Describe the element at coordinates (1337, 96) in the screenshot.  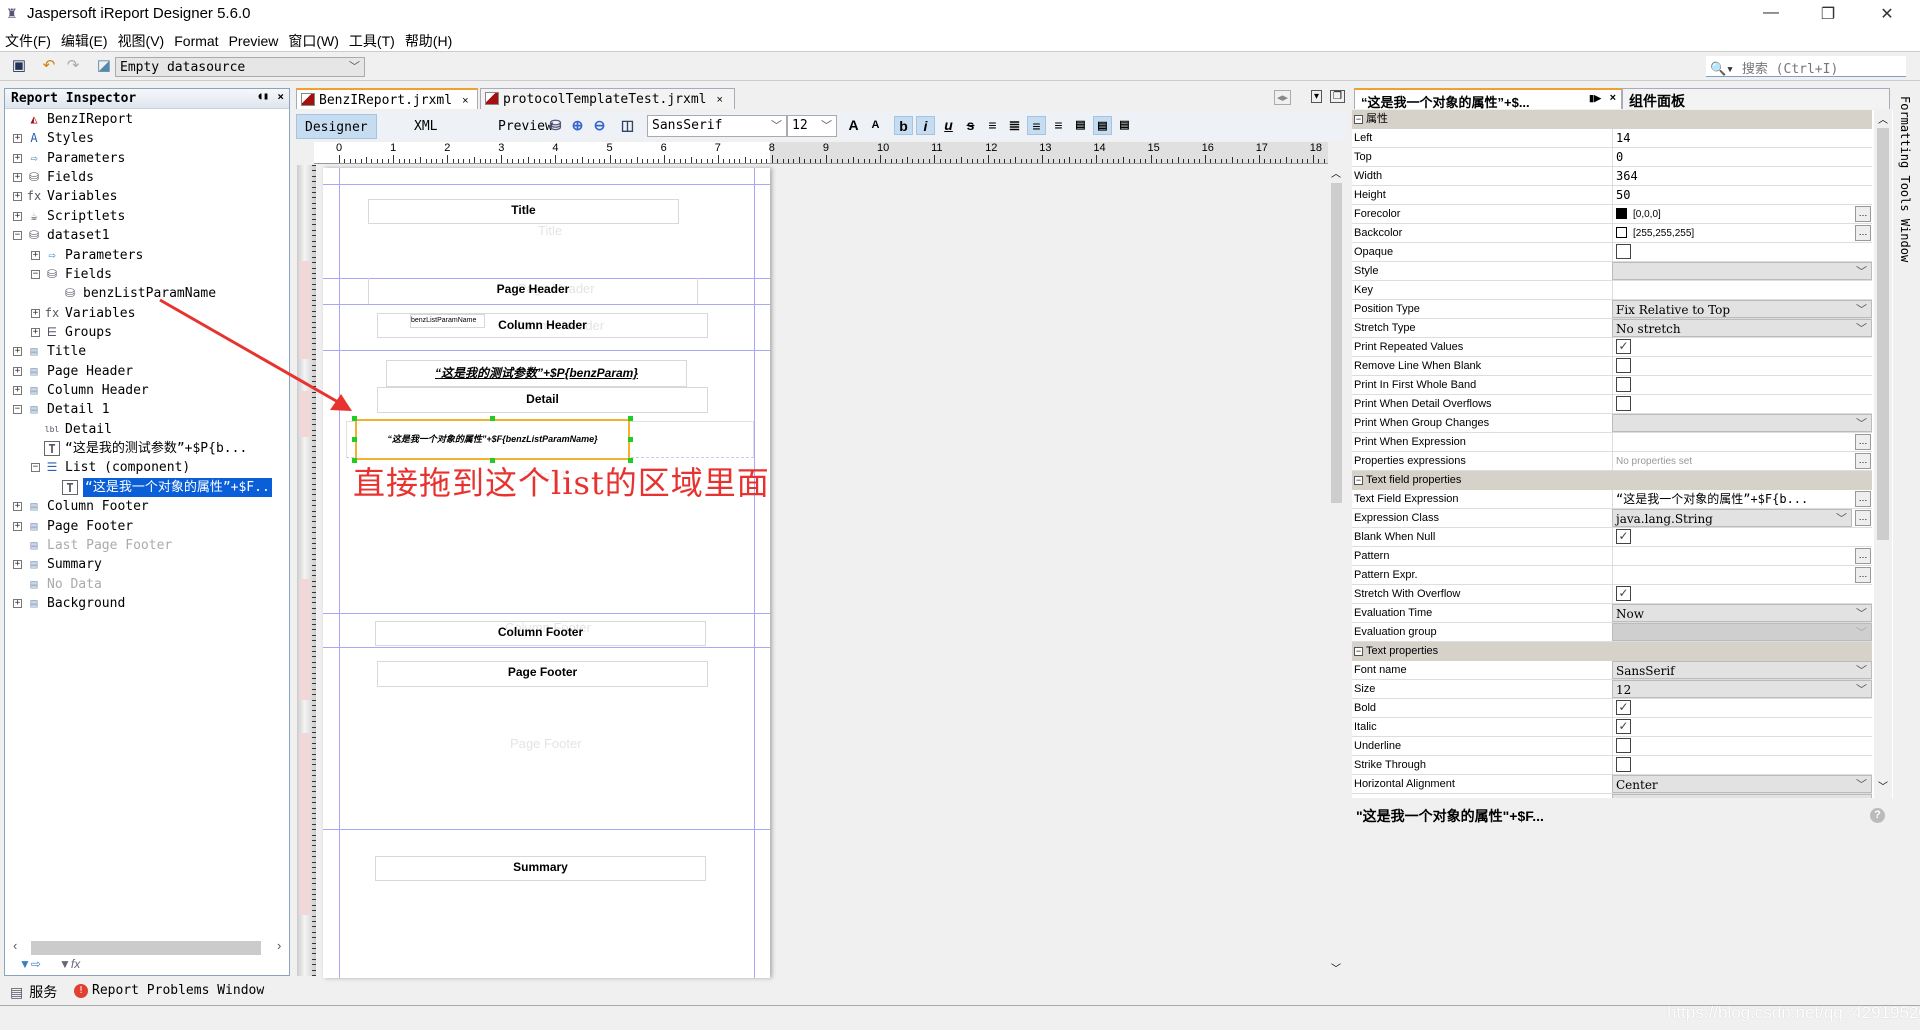
I see `maximize-window-icon: ❐` at that location.